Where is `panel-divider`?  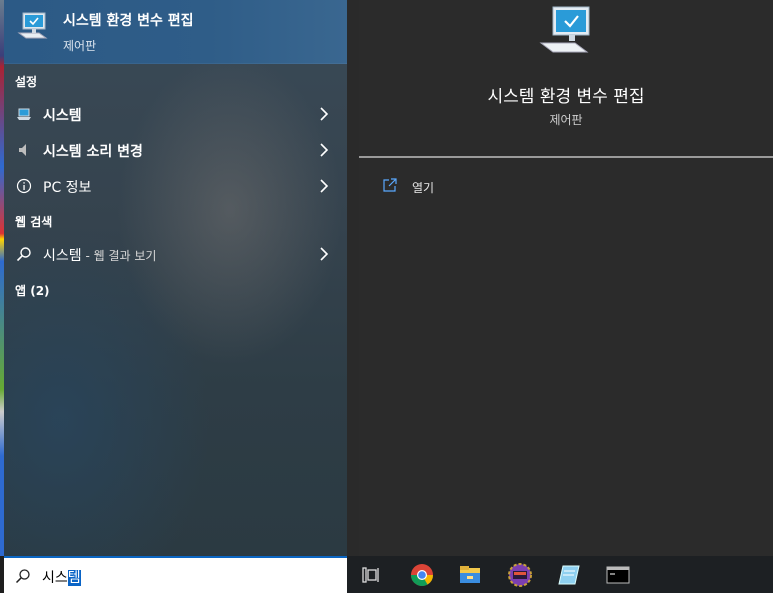 panel-divider is located at coordinates (353, 278).